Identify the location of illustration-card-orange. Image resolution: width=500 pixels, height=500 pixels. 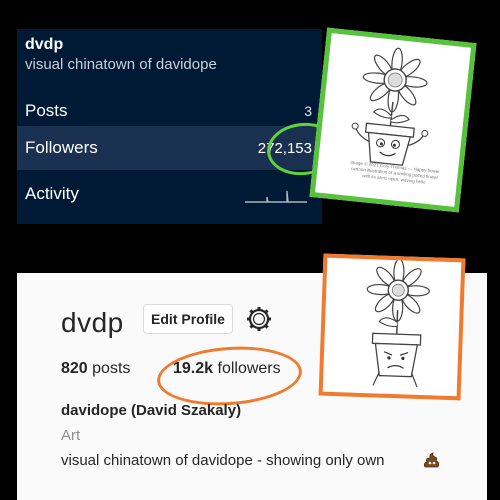
(392, 327).